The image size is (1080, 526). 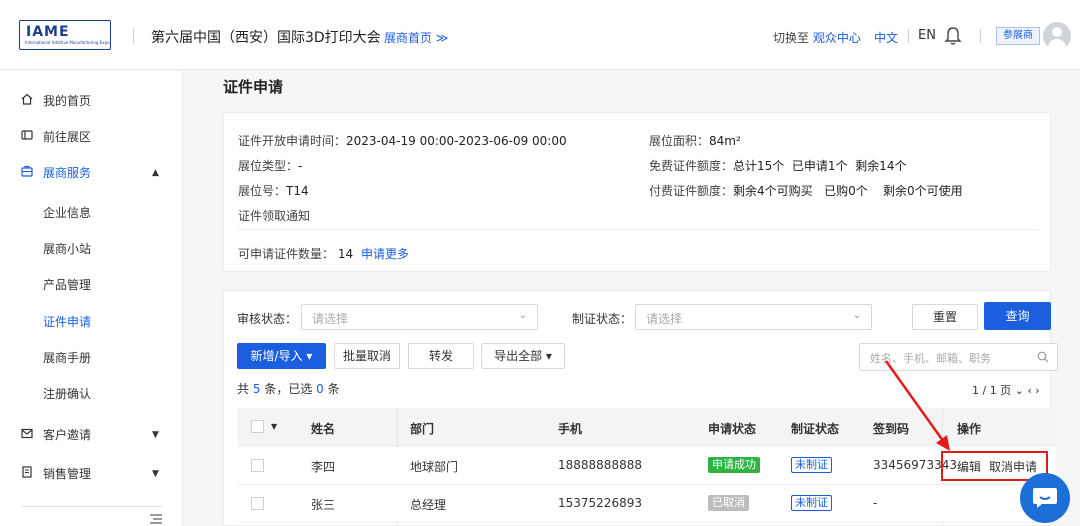 I want to click on free-quota: 免费证件额度：总计15个 已申请1个 剩余14个, so click(x=777, y=165).